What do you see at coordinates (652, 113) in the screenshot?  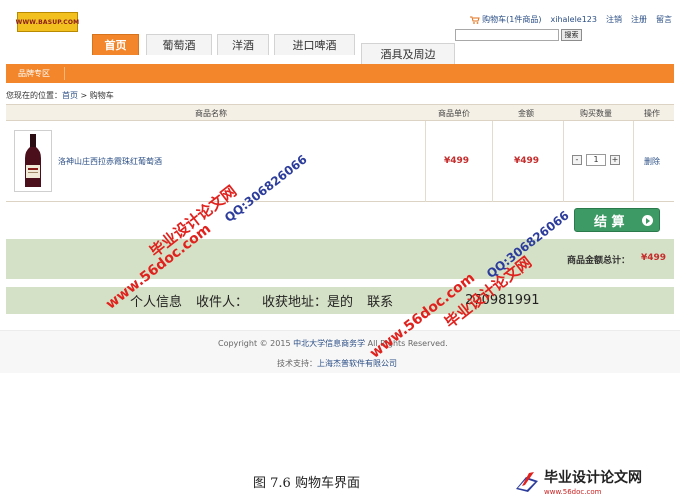 I see `header-action: 操作` at bounding box center [652, 113].